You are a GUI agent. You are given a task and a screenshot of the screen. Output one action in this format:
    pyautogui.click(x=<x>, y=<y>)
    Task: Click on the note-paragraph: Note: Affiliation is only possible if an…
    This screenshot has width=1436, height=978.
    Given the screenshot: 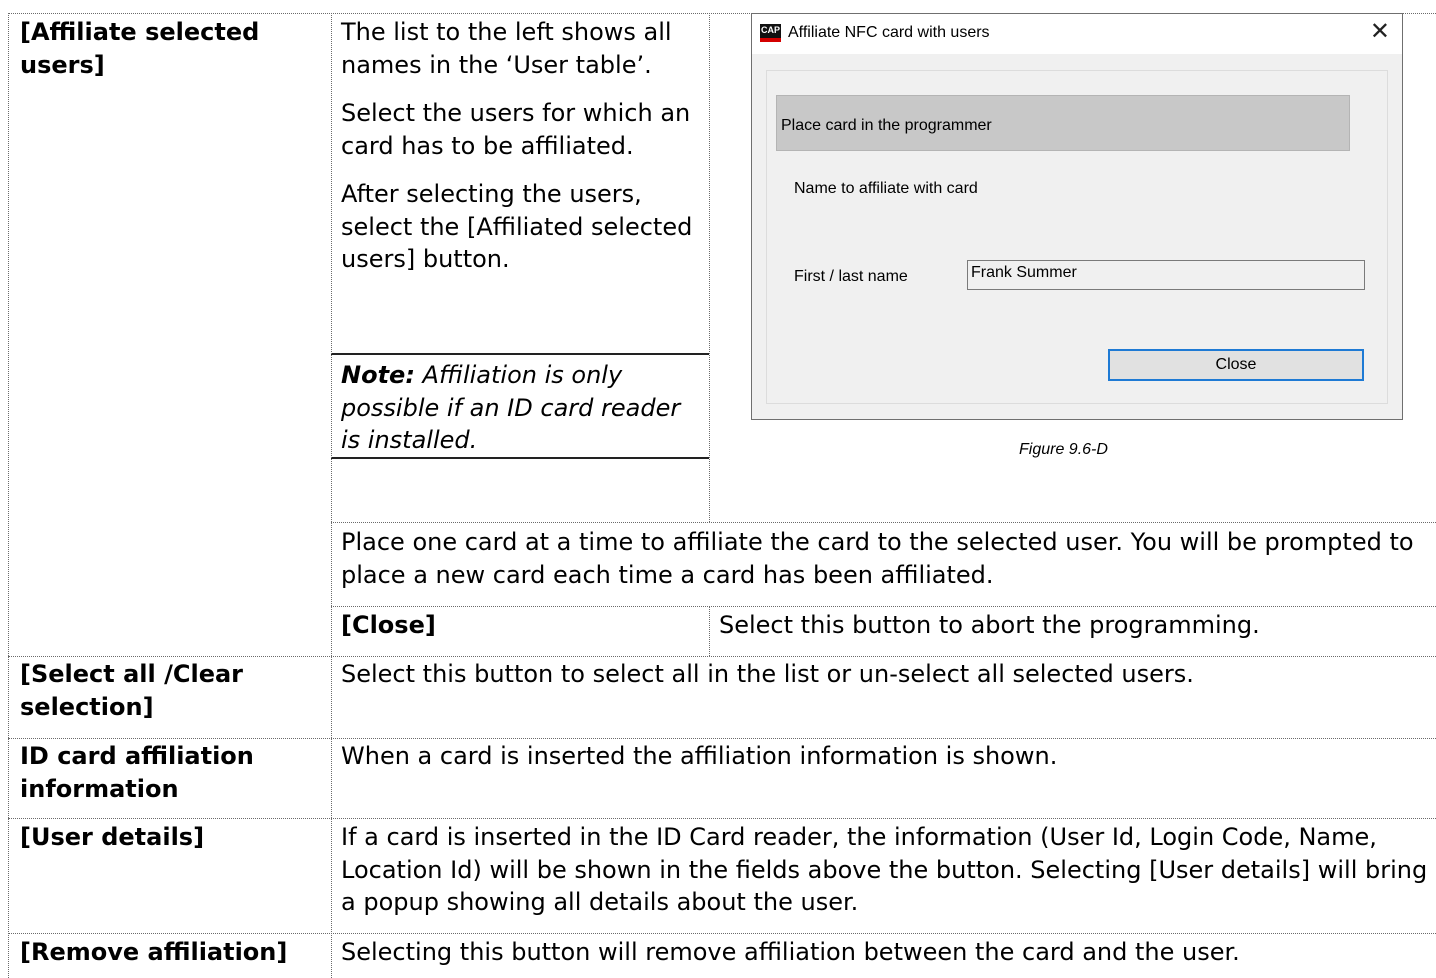 What is the action you would take?
    pyautogui.click(x=521, y=408)
    